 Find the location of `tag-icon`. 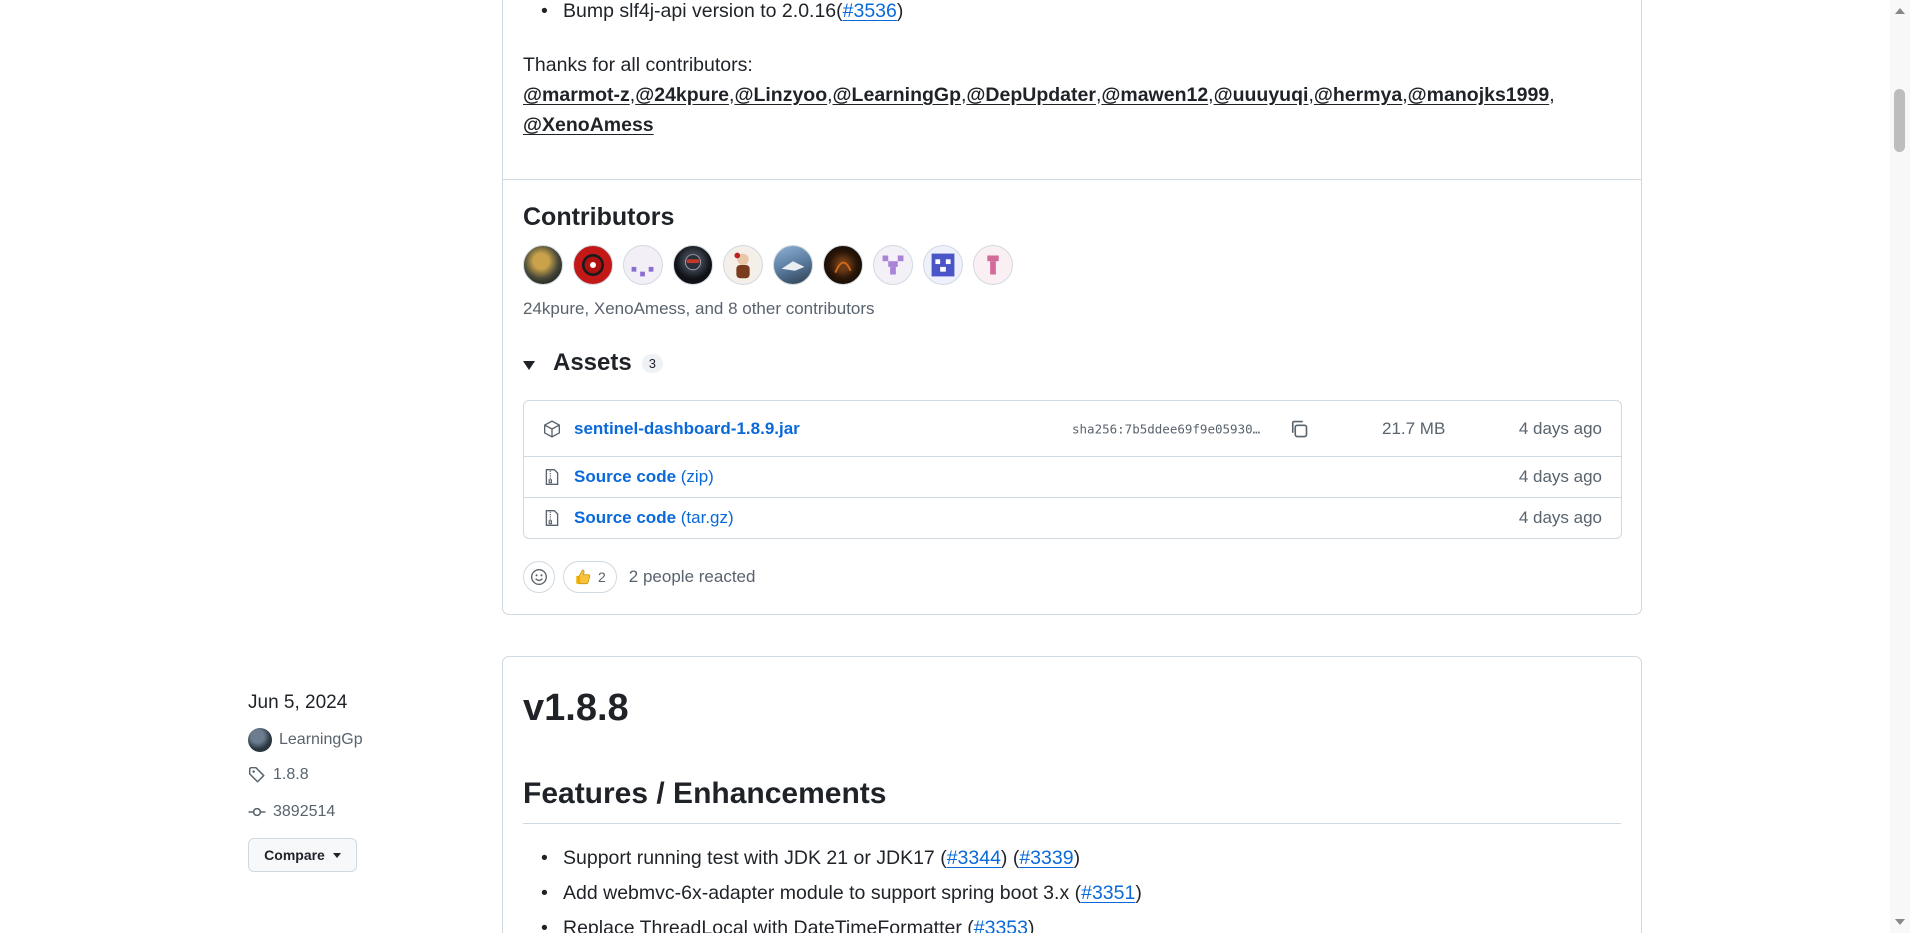

tag-icon is located at coordinates (256, 774).